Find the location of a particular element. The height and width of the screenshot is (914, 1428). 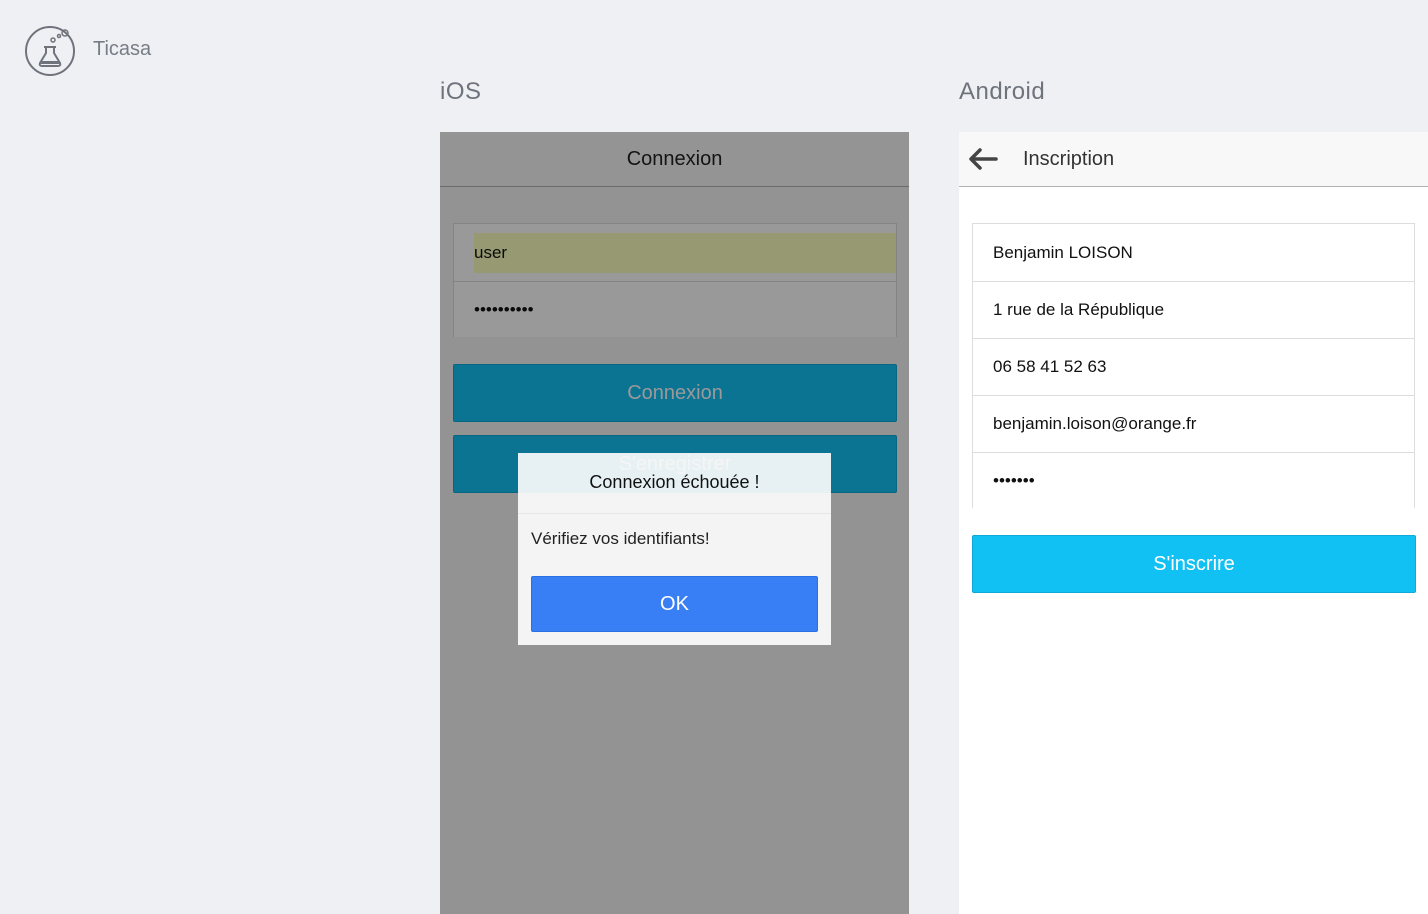

ios-label: iOS is located at coordinates (461, 91).